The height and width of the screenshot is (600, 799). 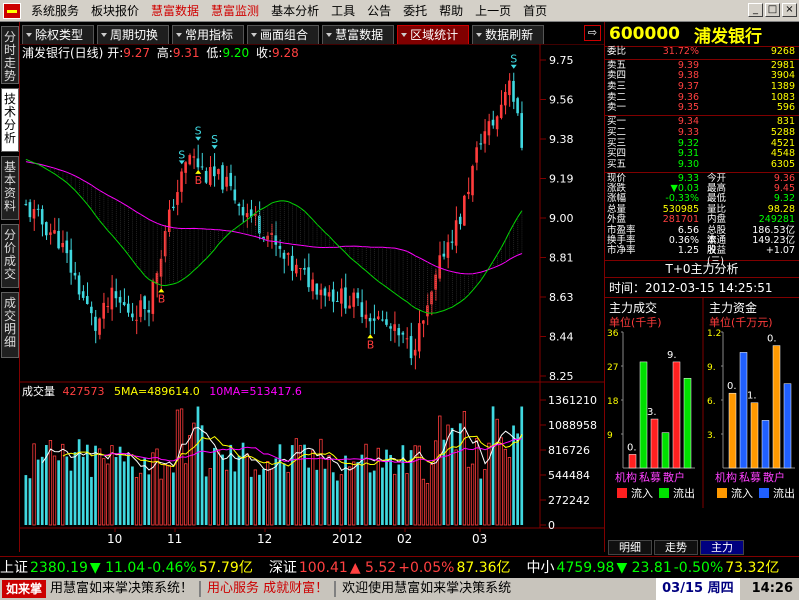 I want to click on toolbar-button-4: 慧富数据, so click(x=358, y=34).